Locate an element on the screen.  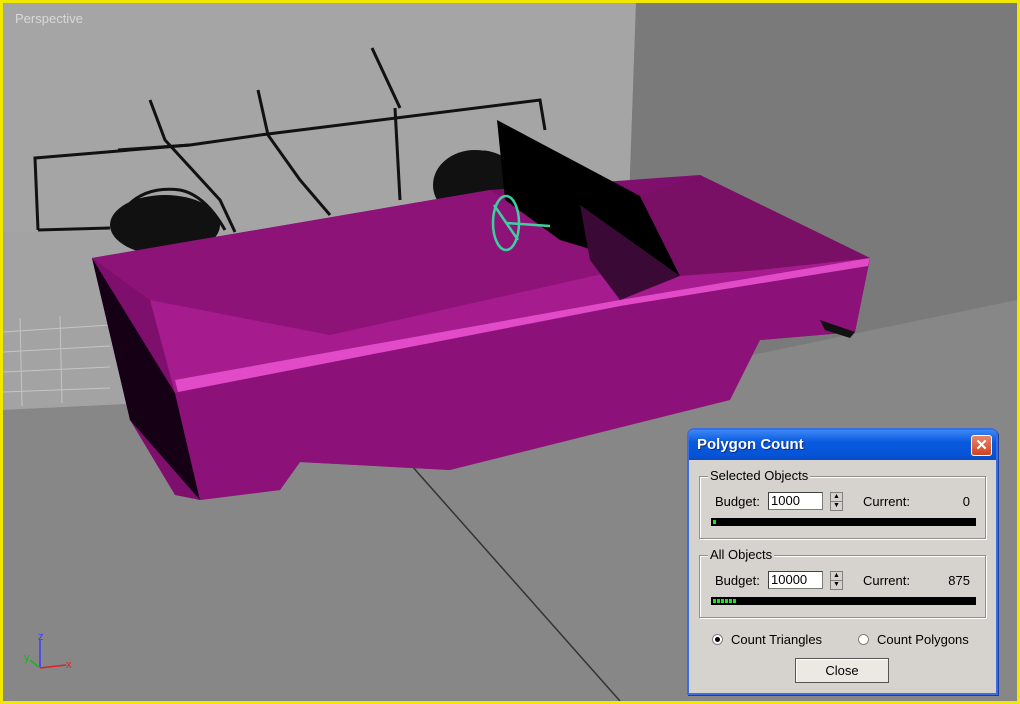
all-objects-legend: All Objects is located at coordinates (741, 554).